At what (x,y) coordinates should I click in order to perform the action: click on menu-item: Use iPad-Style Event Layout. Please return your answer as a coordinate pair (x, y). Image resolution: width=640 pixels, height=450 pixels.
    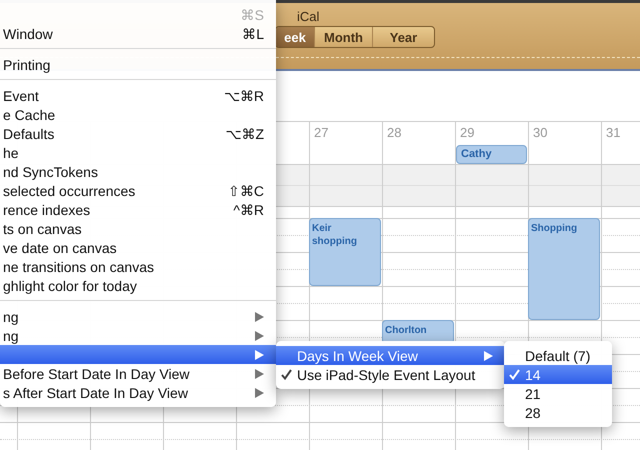
    Looking at the image, I should click on (390, 374).